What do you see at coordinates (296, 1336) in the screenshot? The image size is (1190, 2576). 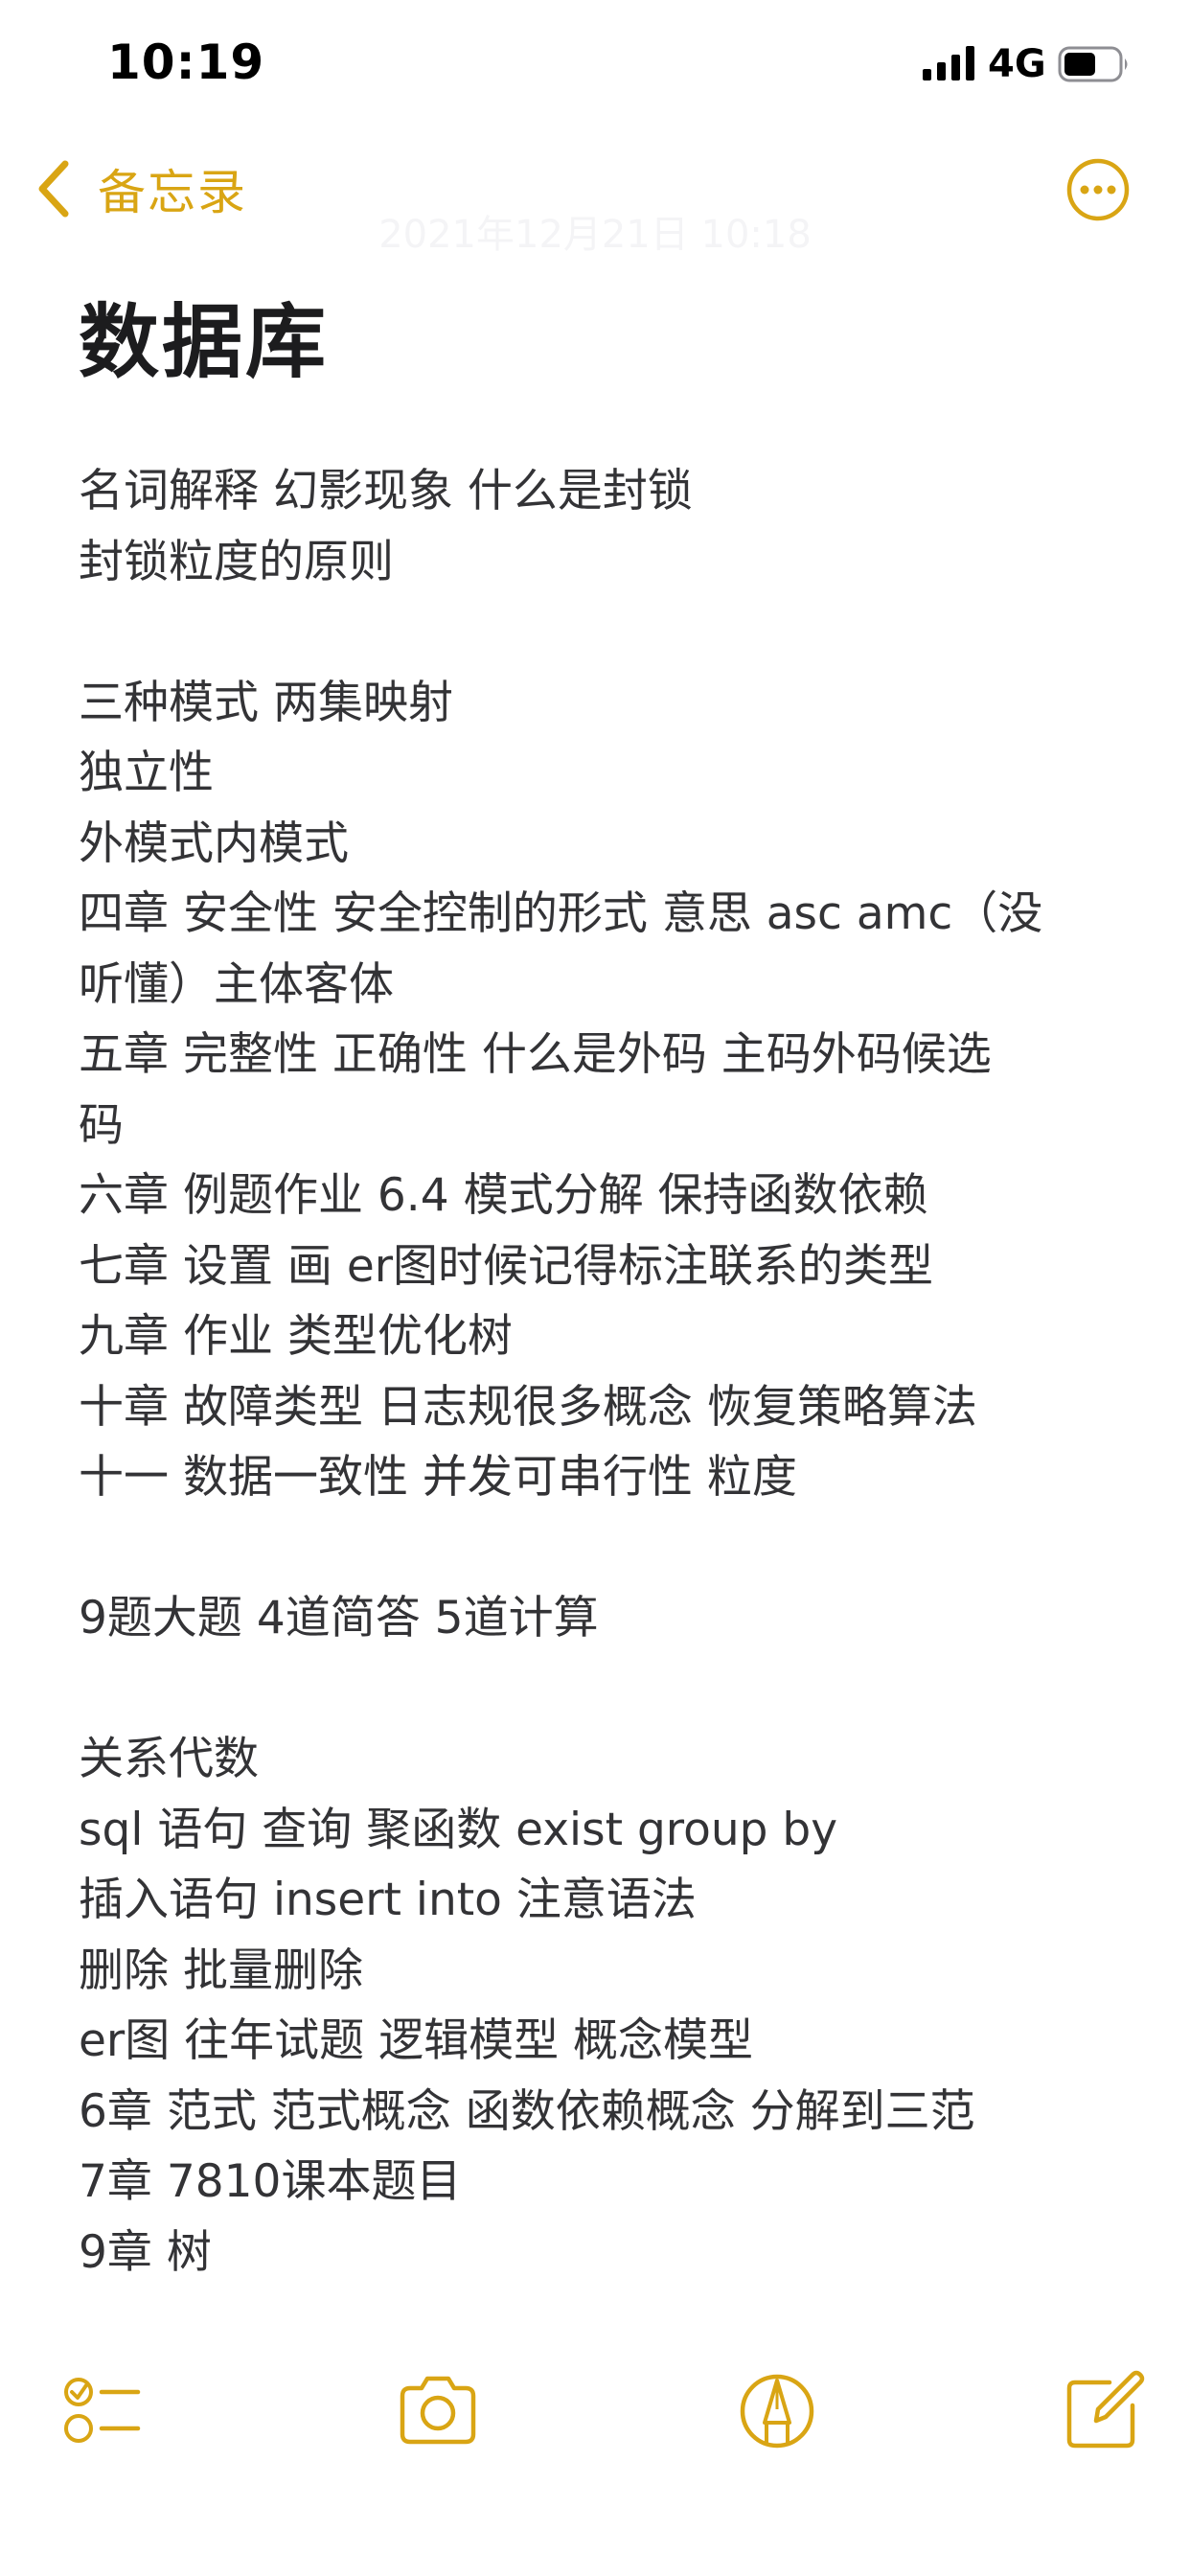 I see `note-line: 九章 作业 类型优化树` at bounding box center [296, 1336].